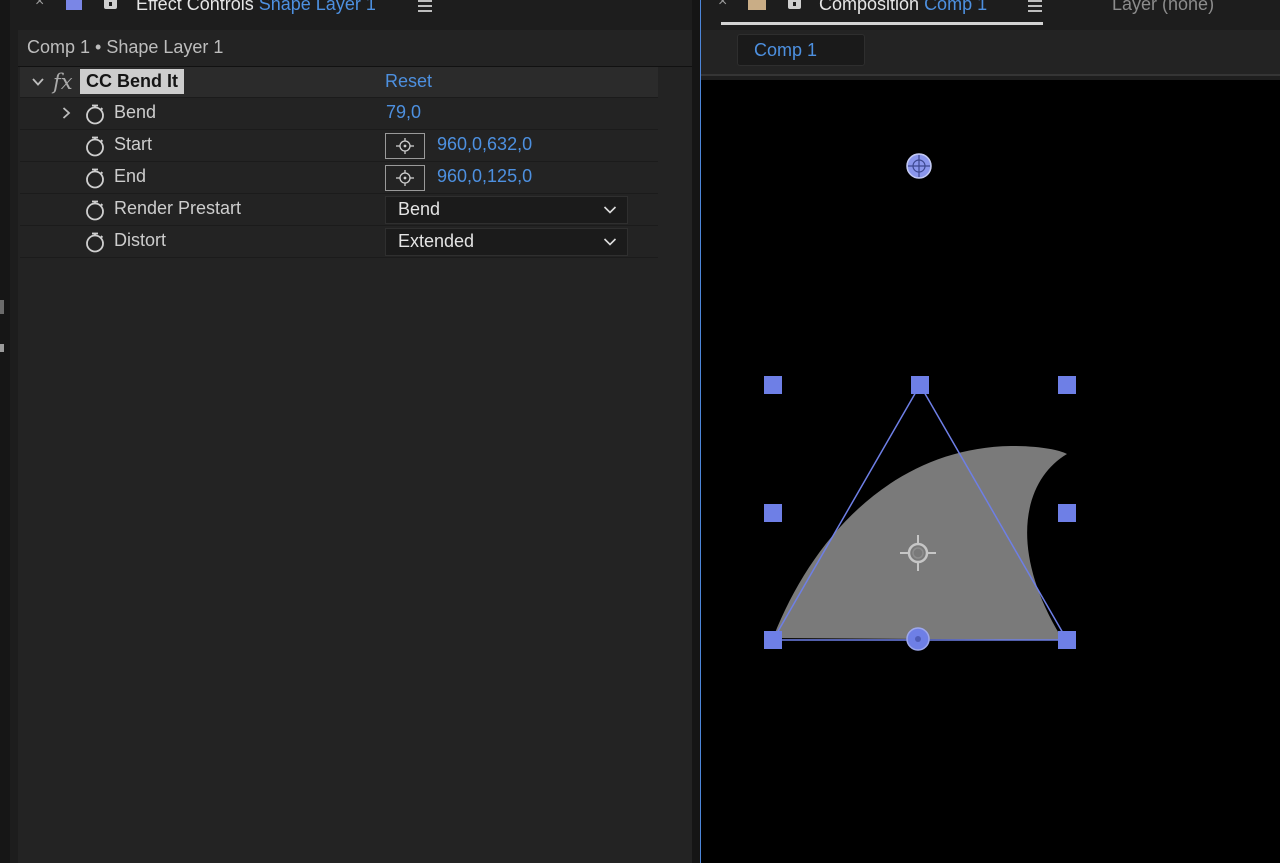 The image size is (1280, 863). I want to click on property-name: Render Prestart, so click(178, 208).